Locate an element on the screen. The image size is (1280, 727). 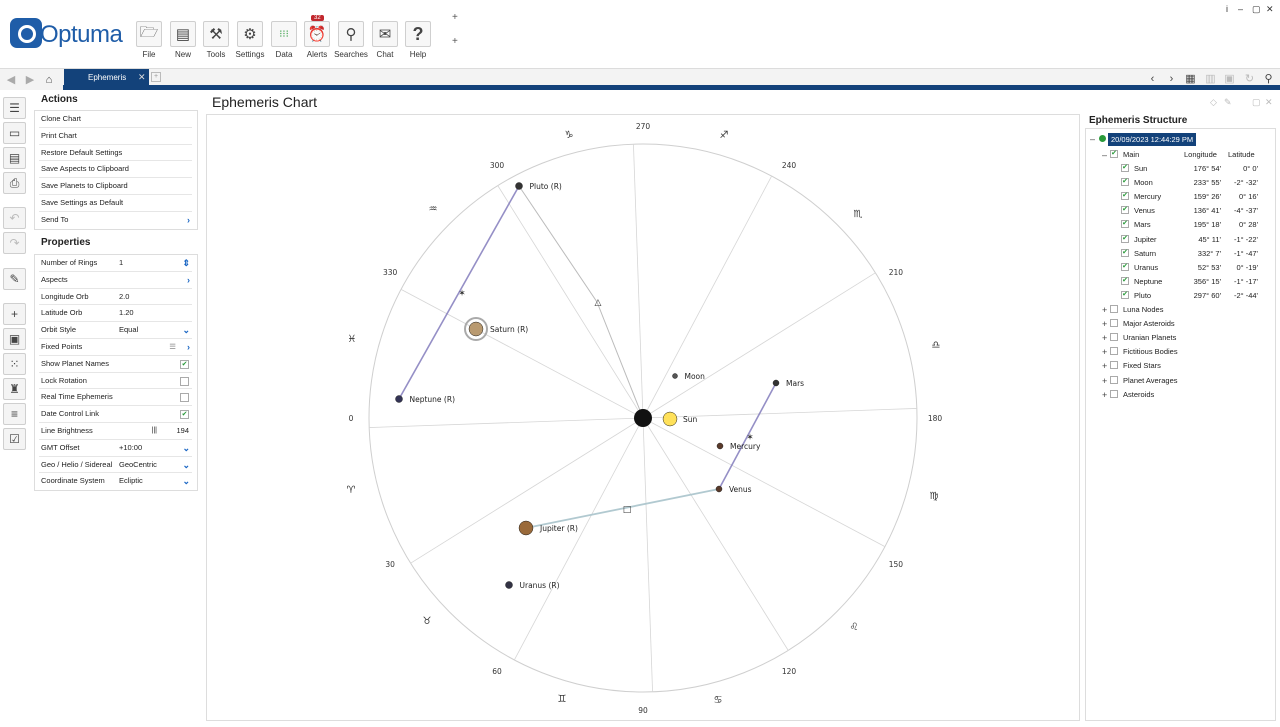
property-row: Longitude Orb 2.0 is located at coordinates (115, 297).